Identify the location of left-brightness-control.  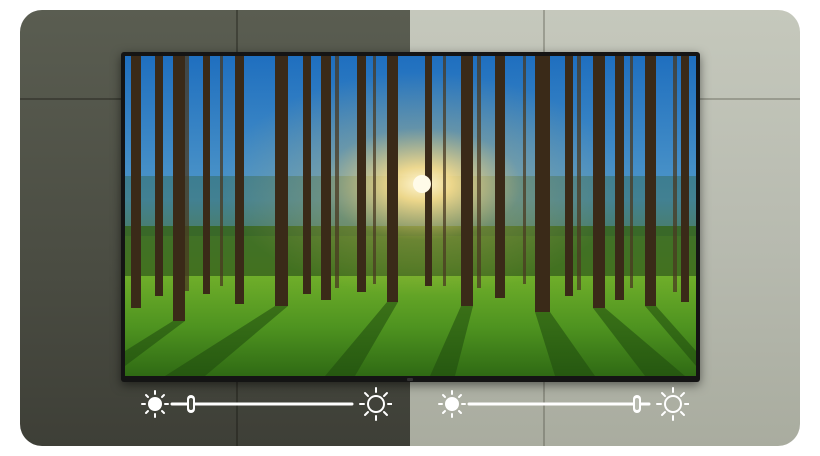
(266, 404).